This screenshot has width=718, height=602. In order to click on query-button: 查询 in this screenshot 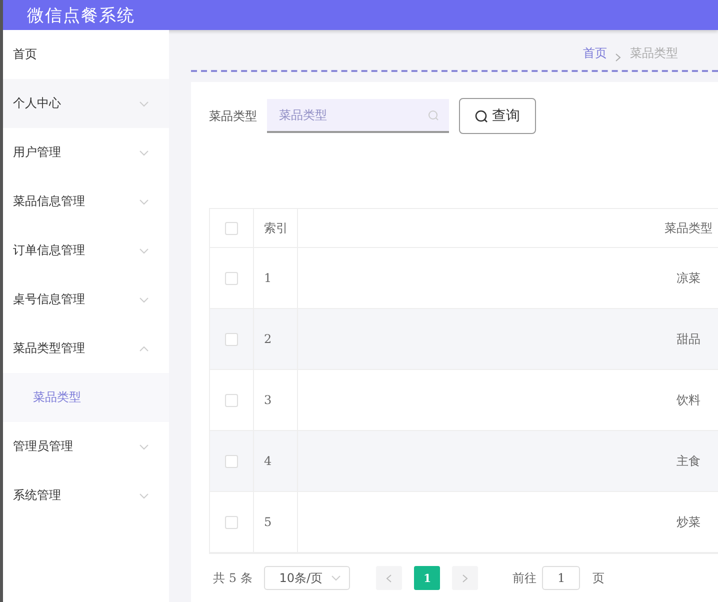, I will do `click(497, 116)`.